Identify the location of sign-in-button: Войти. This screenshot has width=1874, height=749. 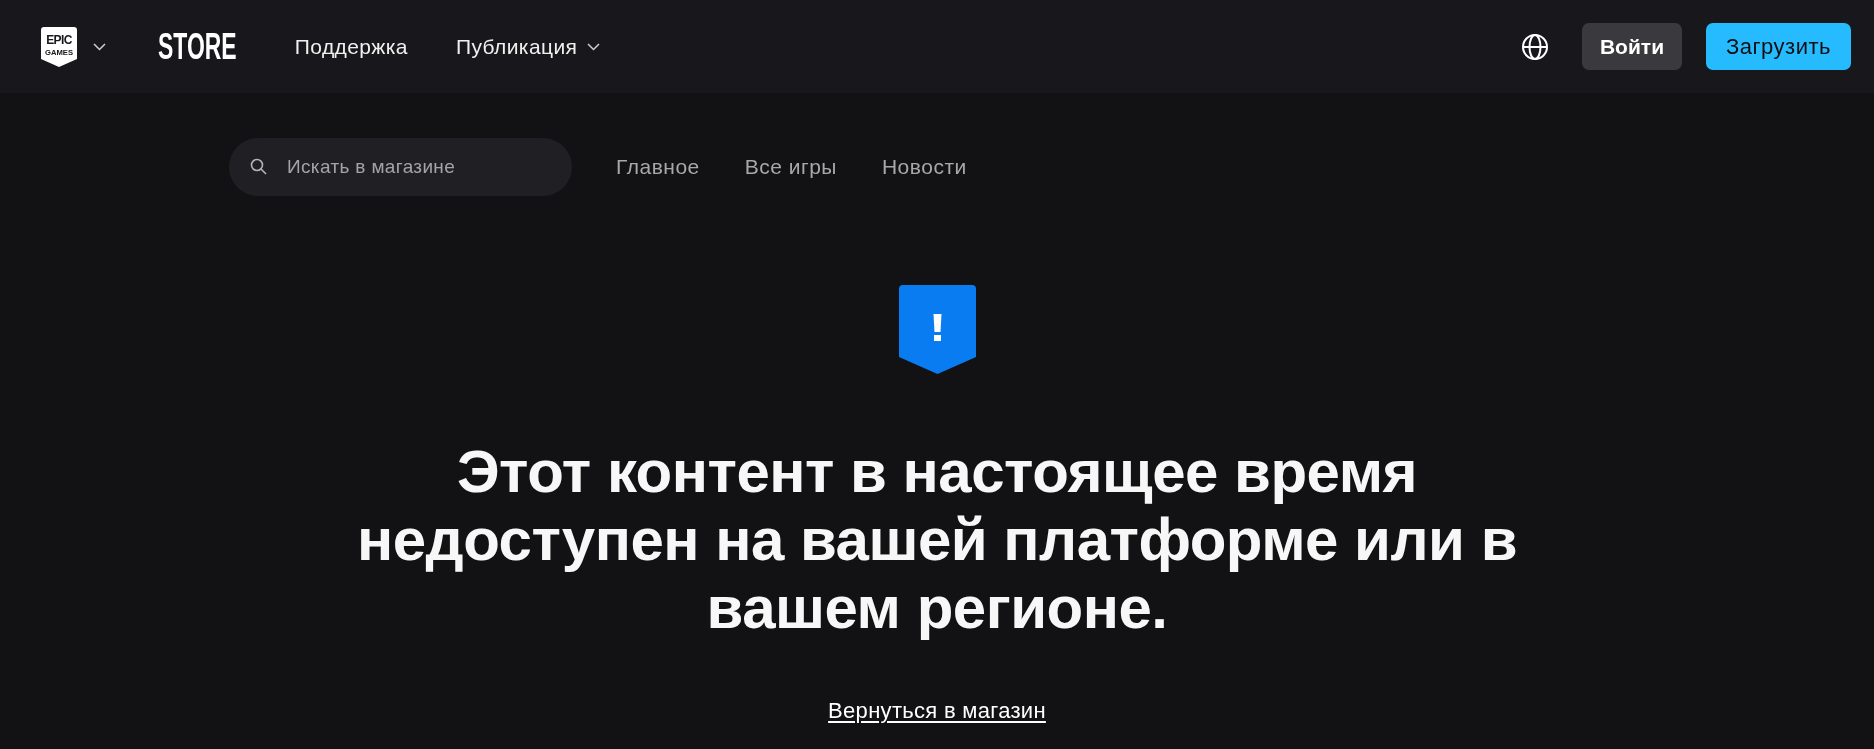
(1632, 46).